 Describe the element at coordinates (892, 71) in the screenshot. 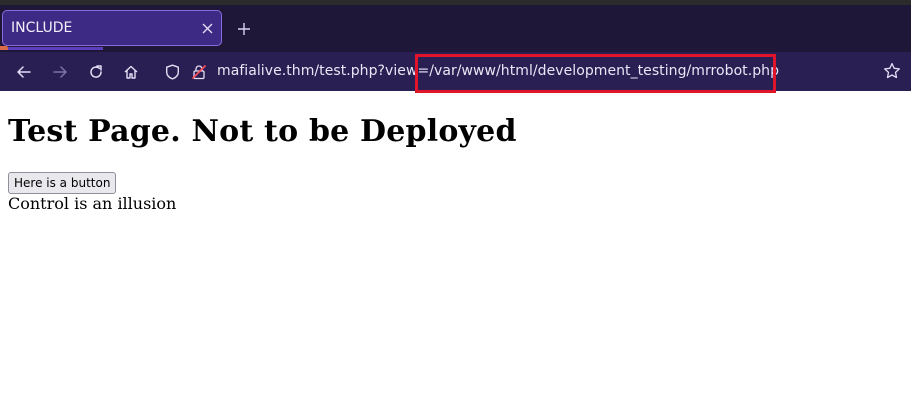

I see `star-icon` at that location.